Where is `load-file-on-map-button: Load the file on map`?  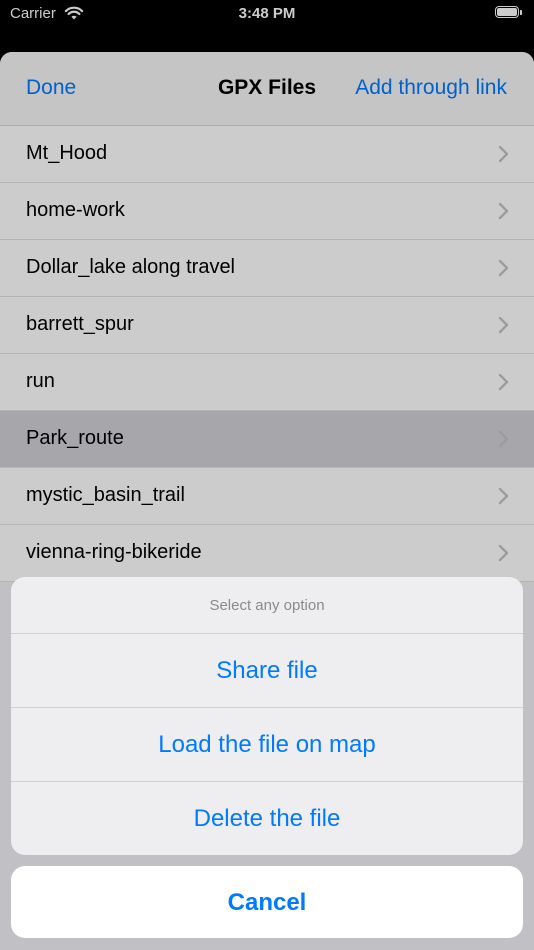 load-file-on-map-button: Load the file on map is located at coordinates (267, 745).